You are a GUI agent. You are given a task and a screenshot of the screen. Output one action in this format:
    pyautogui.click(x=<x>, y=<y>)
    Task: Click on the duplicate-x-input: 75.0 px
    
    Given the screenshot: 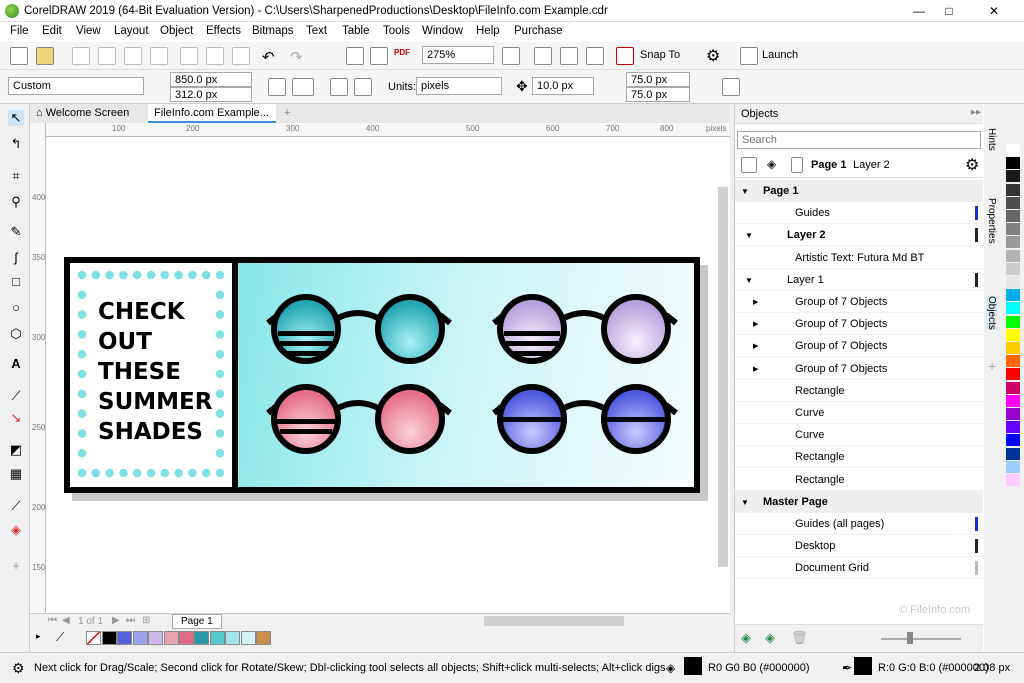 What is the action you would take?
    pyautogui.click(x=658, y=79)
    